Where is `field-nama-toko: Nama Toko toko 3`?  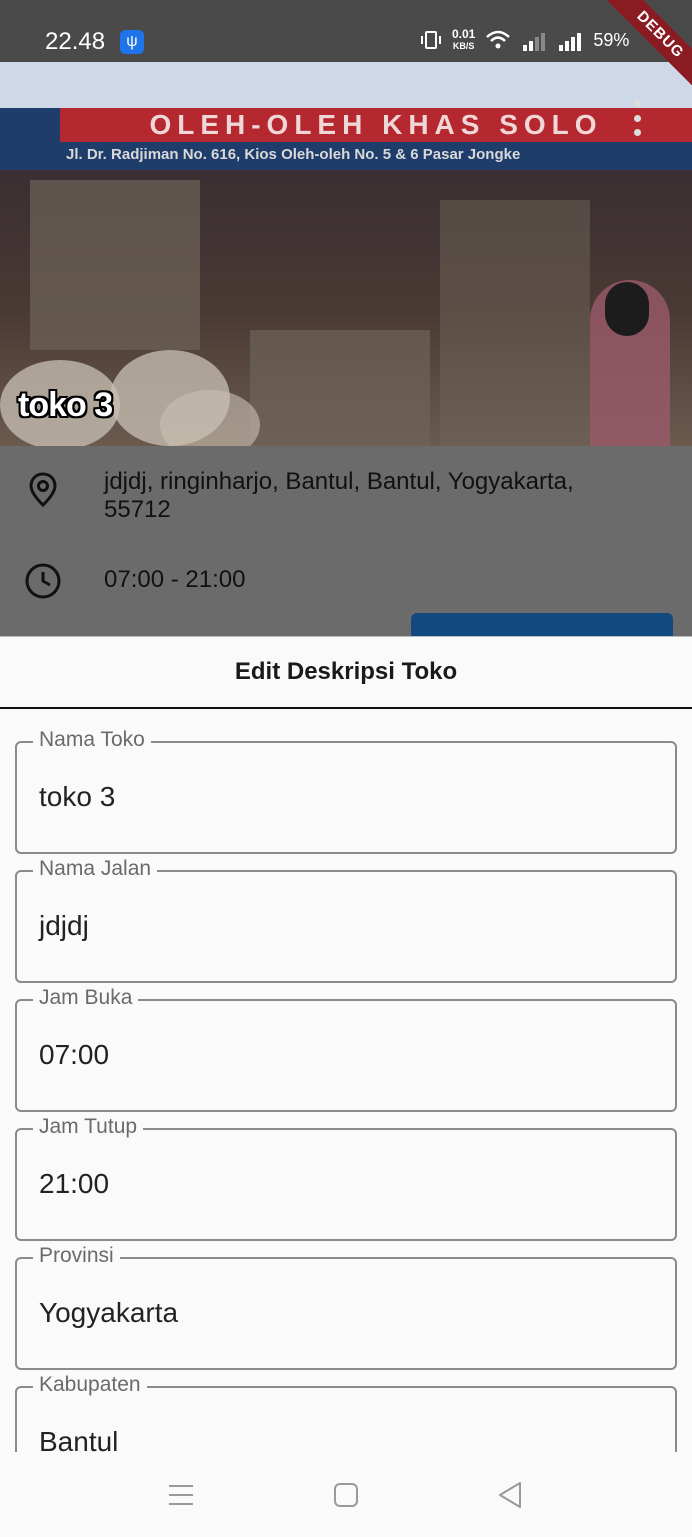
field-nama-toko: Nama Toko toko 3 is located at coordinates (346, 791).